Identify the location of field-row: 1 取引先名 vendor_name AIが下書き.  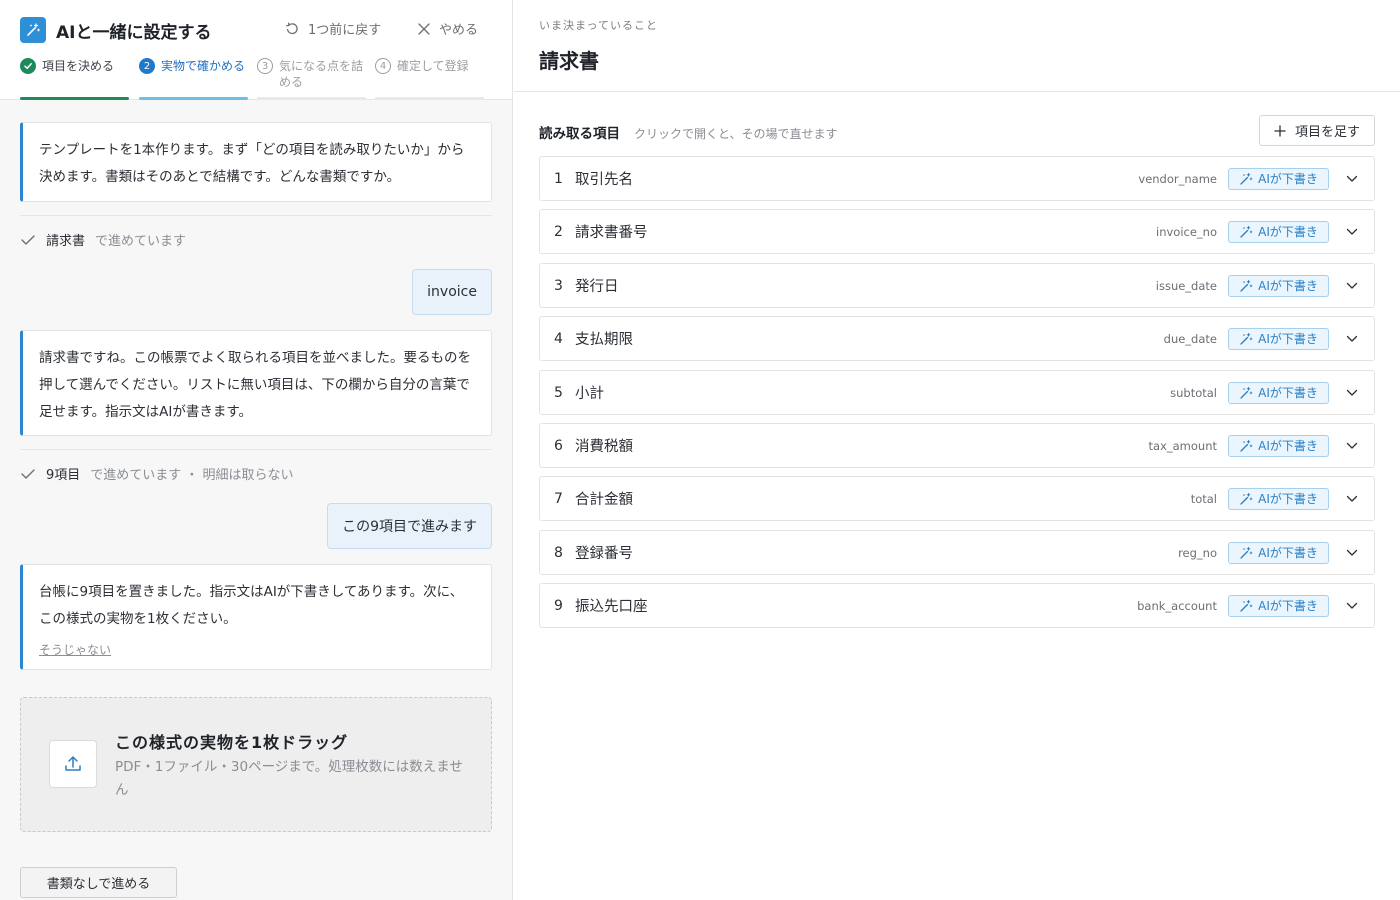
(957, 178).